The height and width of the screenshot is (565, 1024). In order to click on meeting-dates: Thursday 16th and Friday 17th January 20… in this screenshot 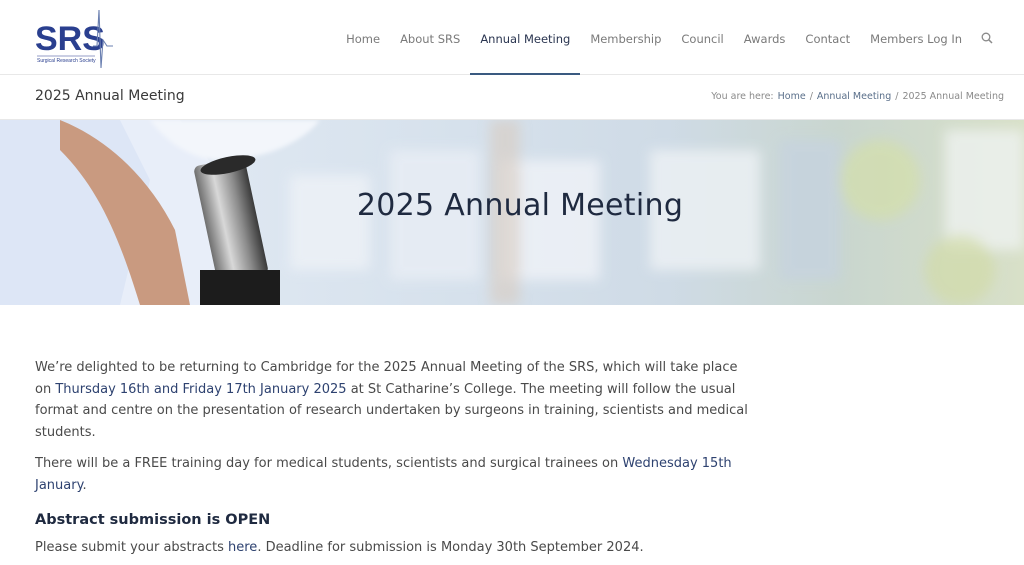, I will do `click(201, 389)`.